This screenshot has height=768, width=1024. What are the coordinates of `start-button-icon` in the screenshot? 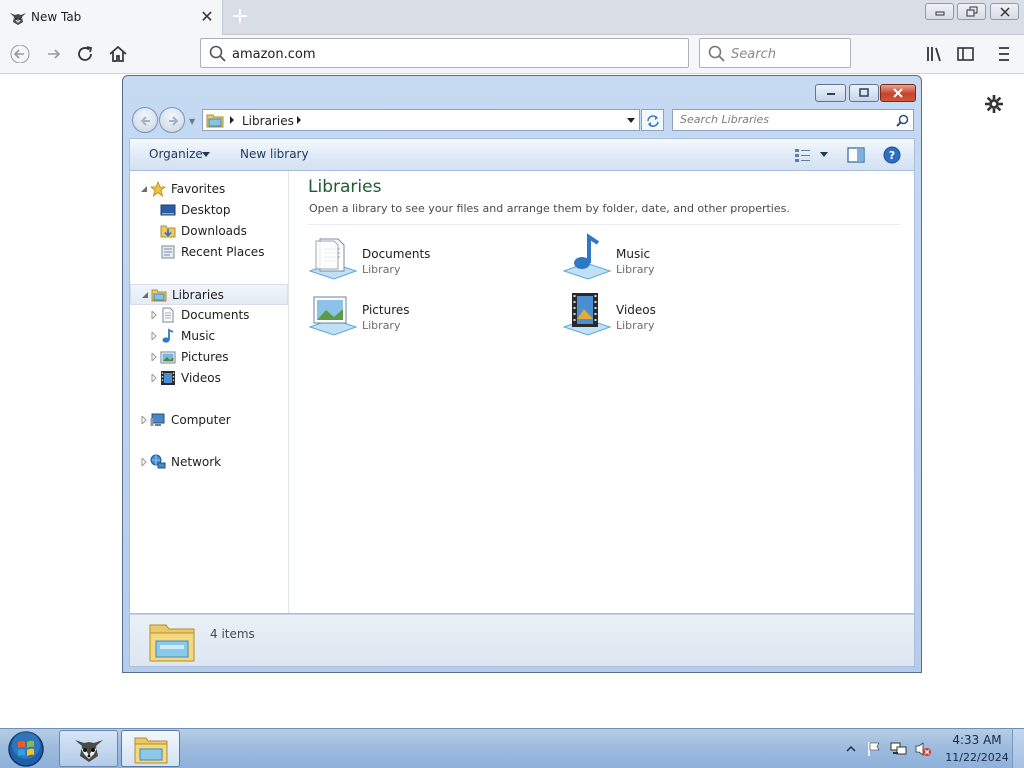 It's located at (26, 749).